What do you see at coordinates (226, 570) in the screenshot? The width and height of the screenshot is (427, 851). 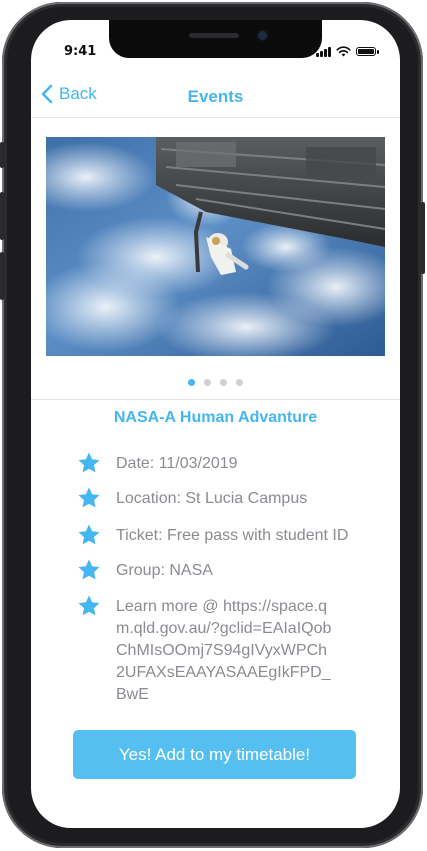 I see `detail-group: Group: NASA` at bounding box center [226, 570].